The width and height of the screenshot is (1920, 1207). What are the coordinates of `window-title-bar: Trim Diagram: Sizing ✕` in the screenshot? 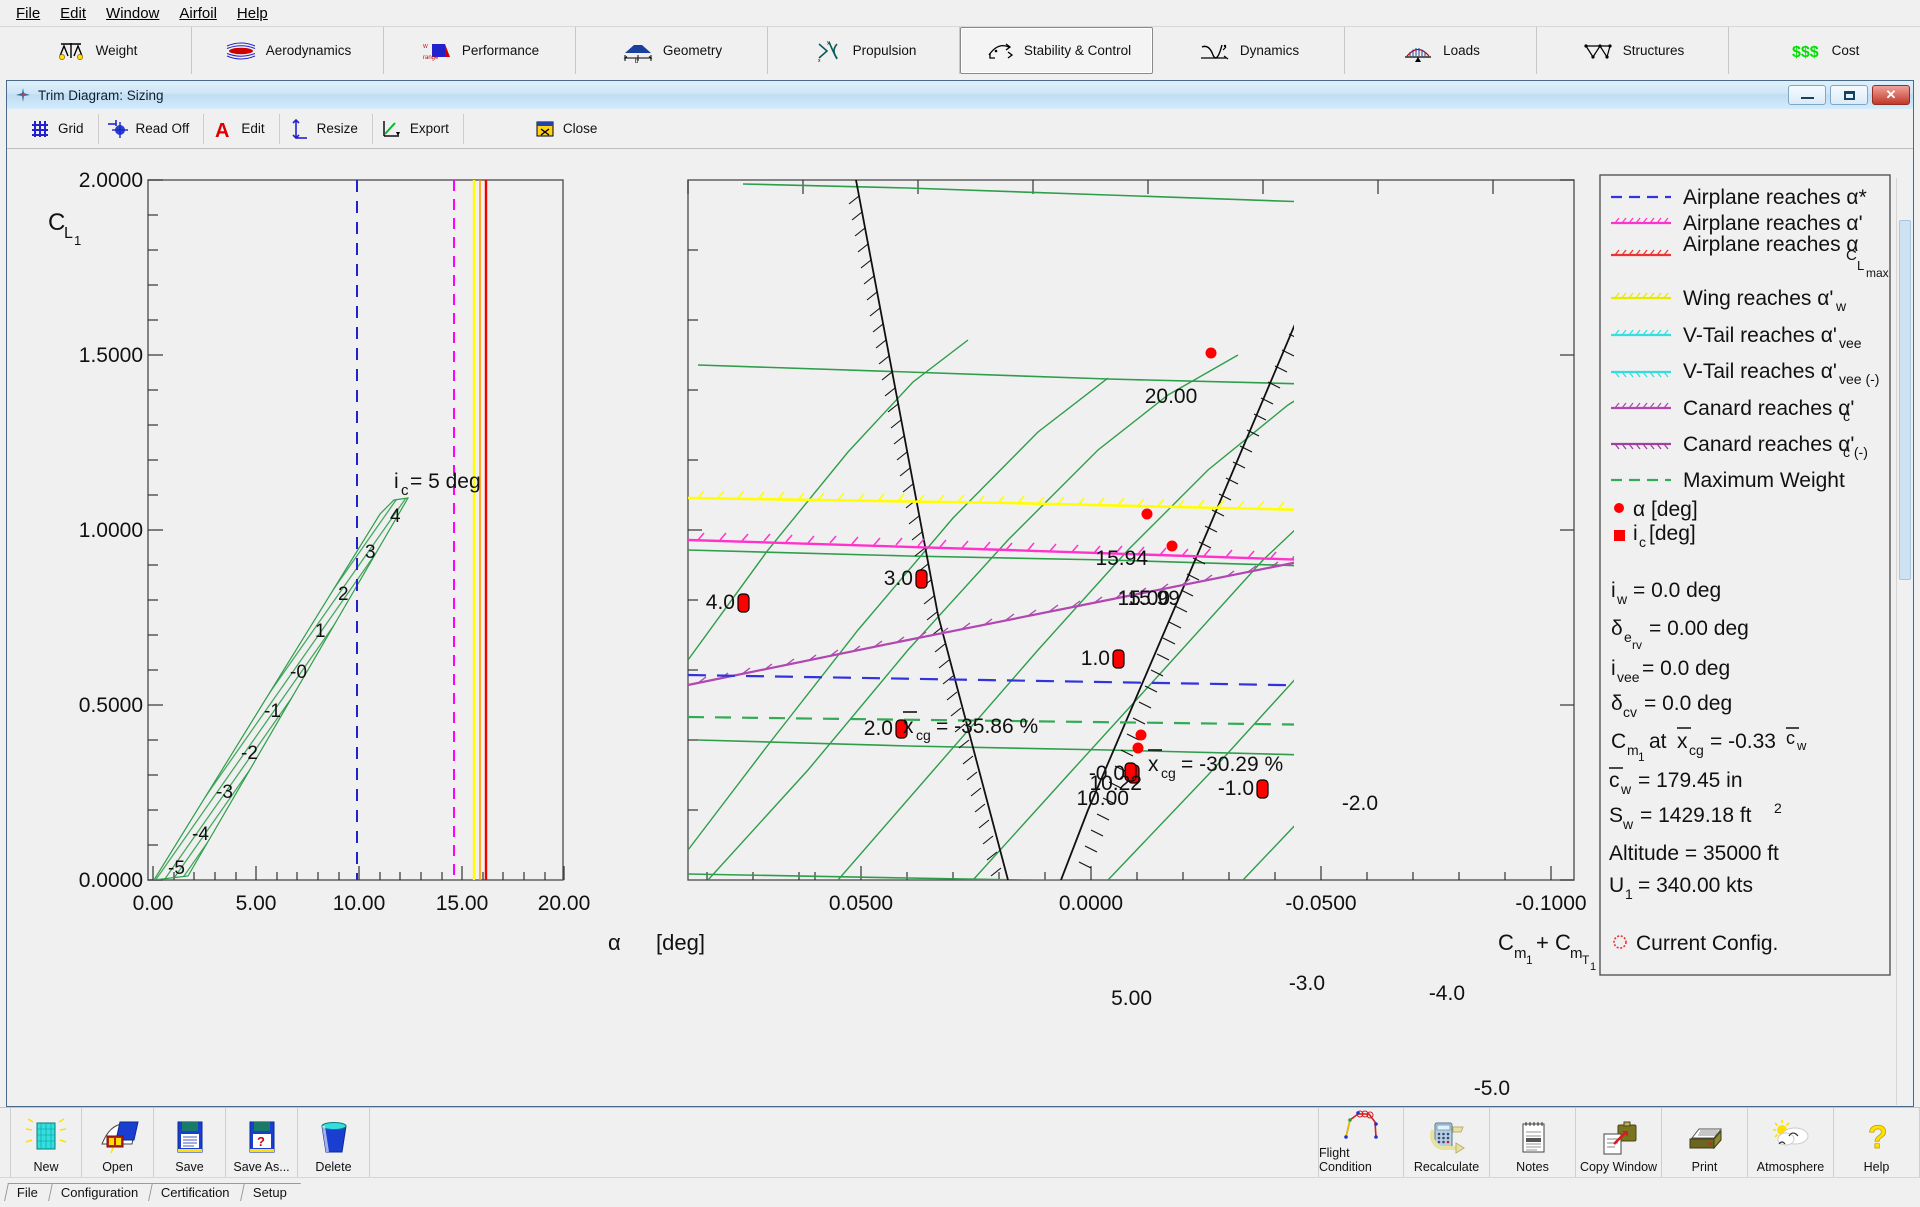 It's located at (960, 95).